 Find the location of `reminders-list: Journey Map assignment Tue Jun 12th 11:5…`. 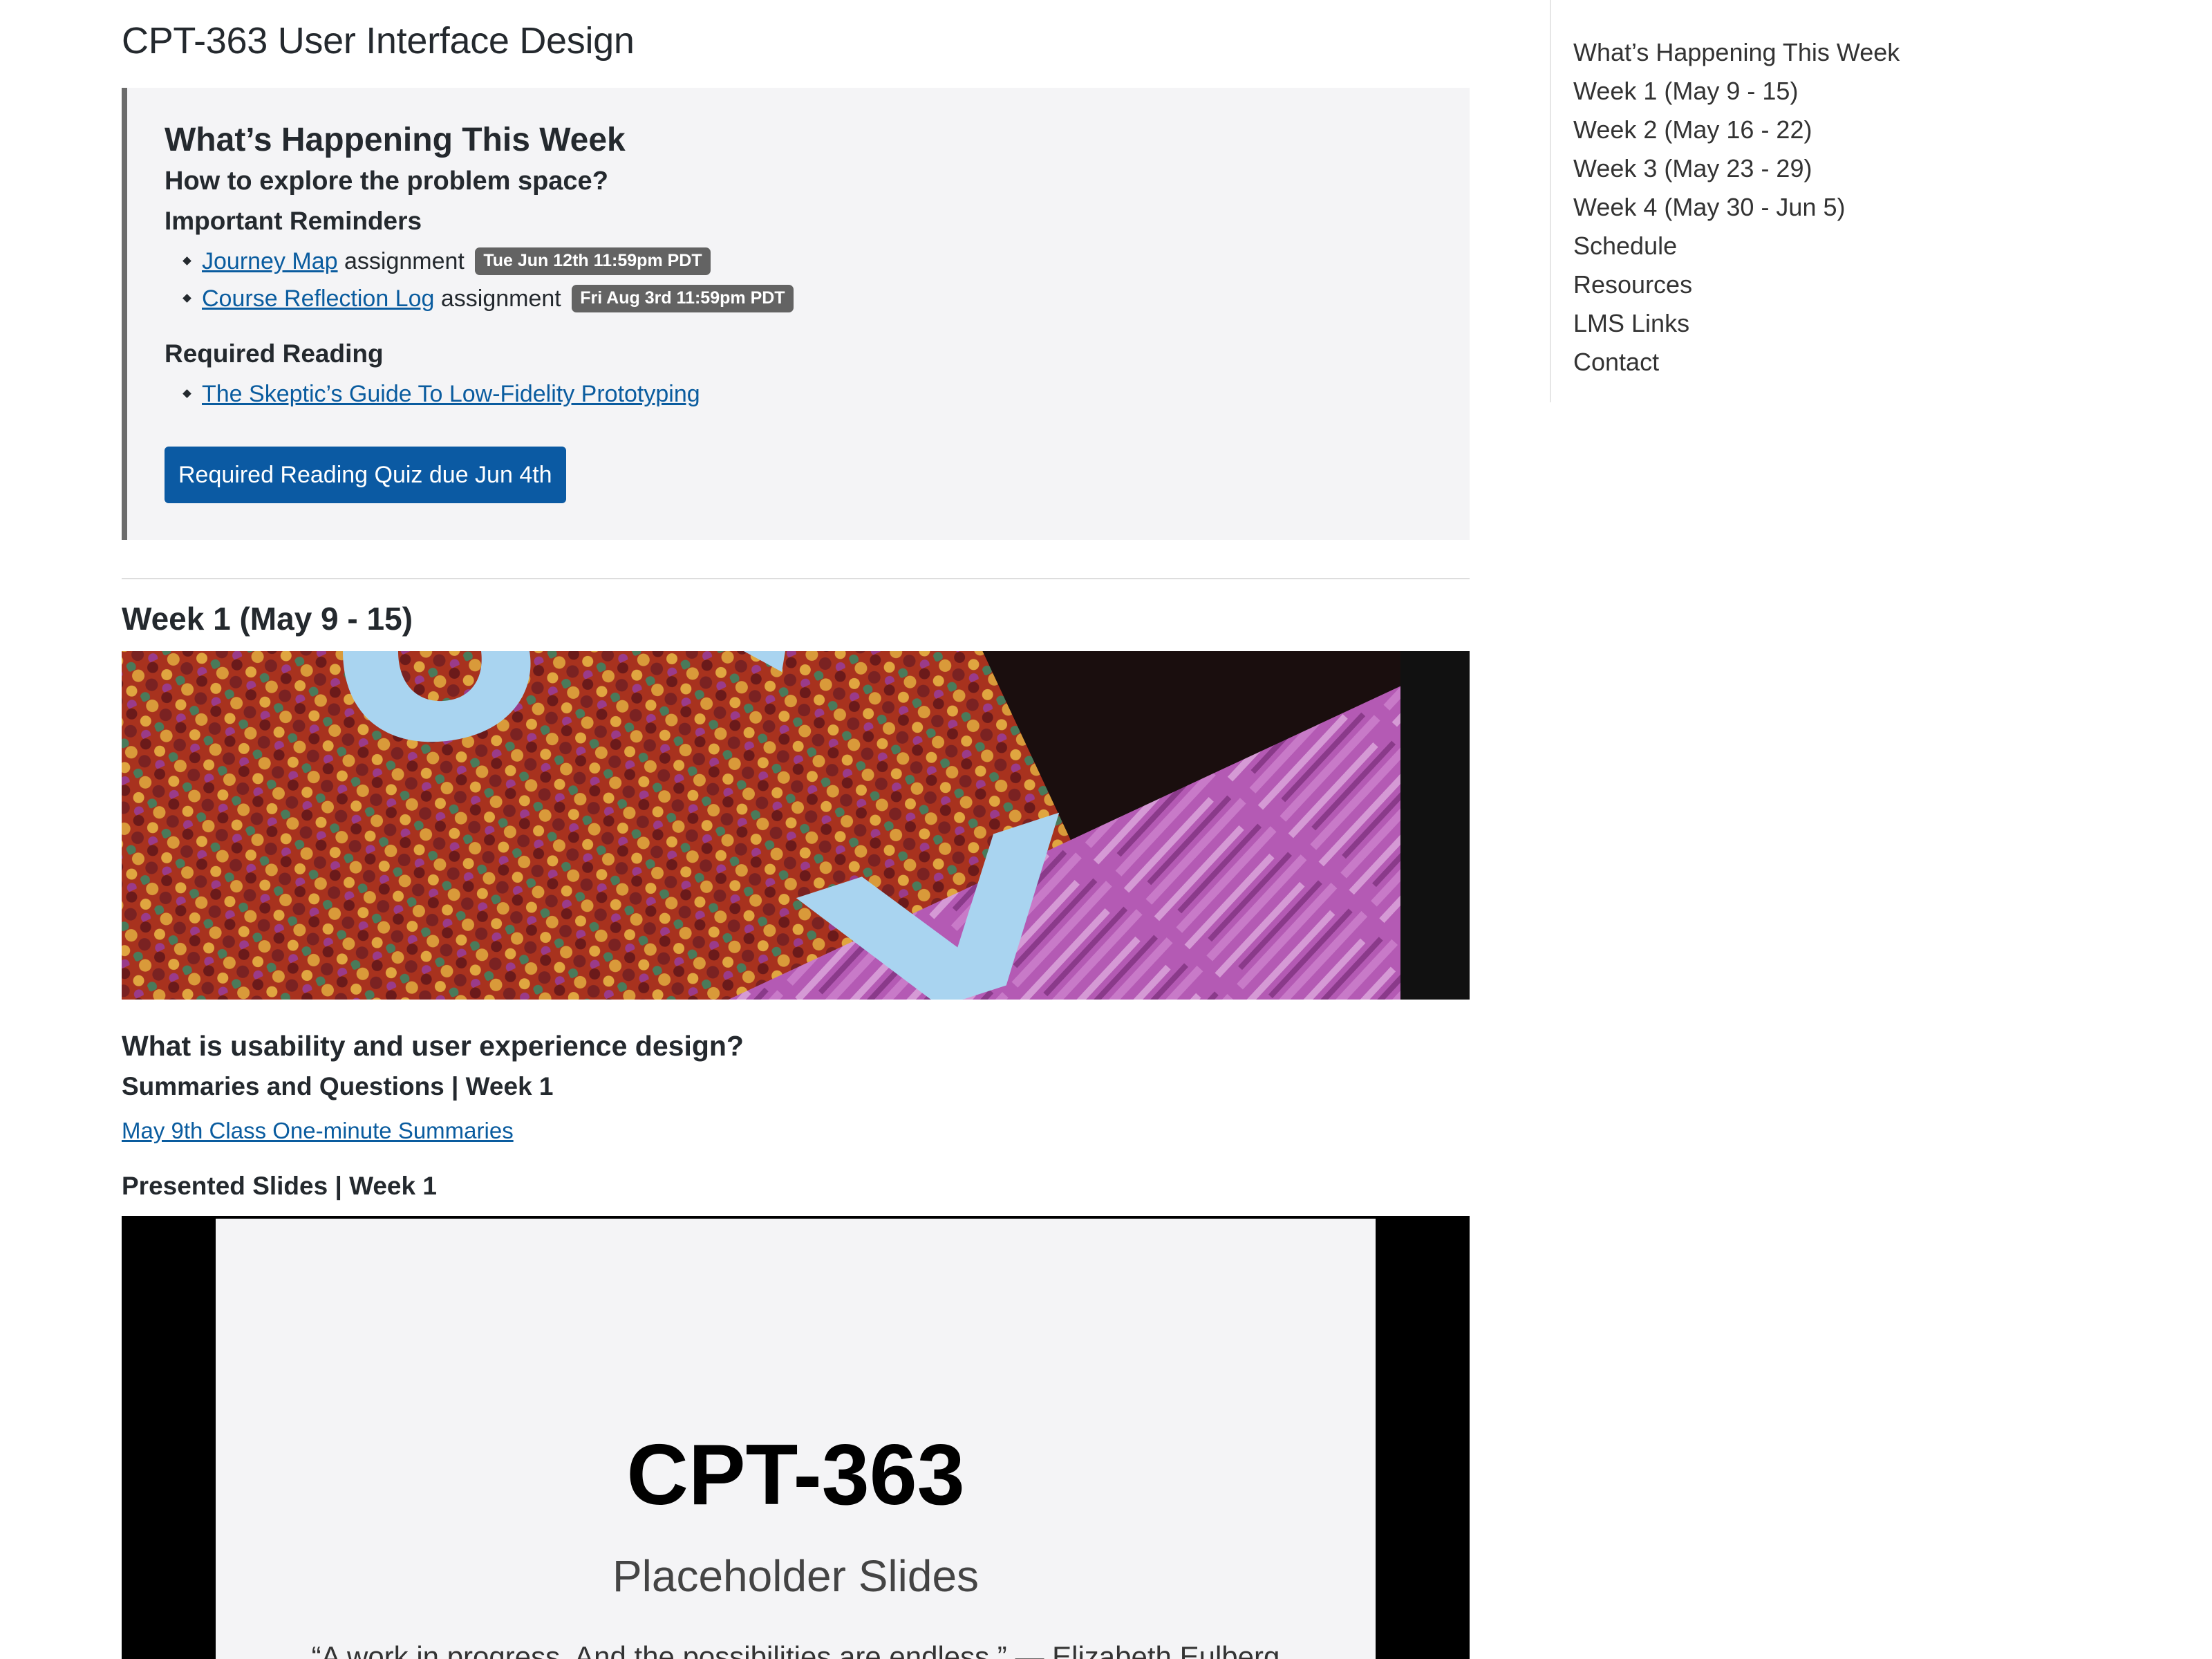

reminders-list: Journey Map assignment Tue Jun 12th 11:5… is located at coordinates (480, 280).